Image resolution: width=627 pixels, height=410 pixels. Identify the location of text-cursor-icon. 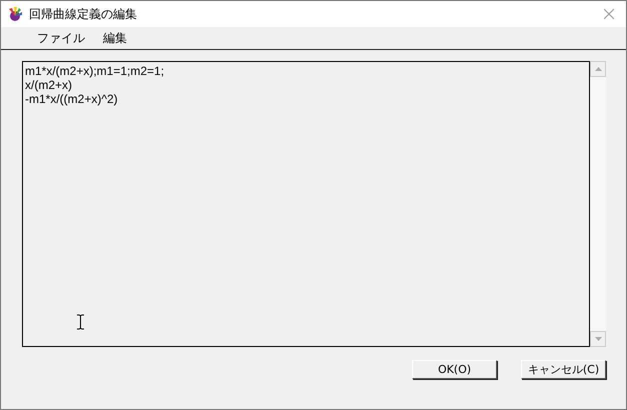
(80, 322).